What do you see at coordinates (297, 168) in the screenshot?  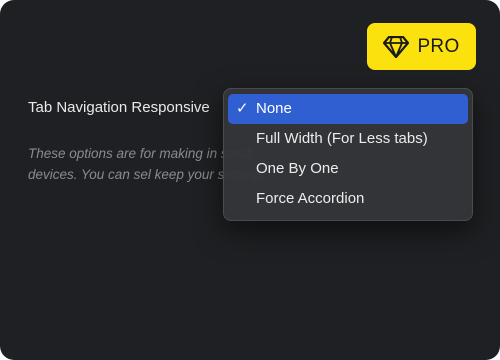 I see `option-label: One By One` at bounding box center [297, 168].